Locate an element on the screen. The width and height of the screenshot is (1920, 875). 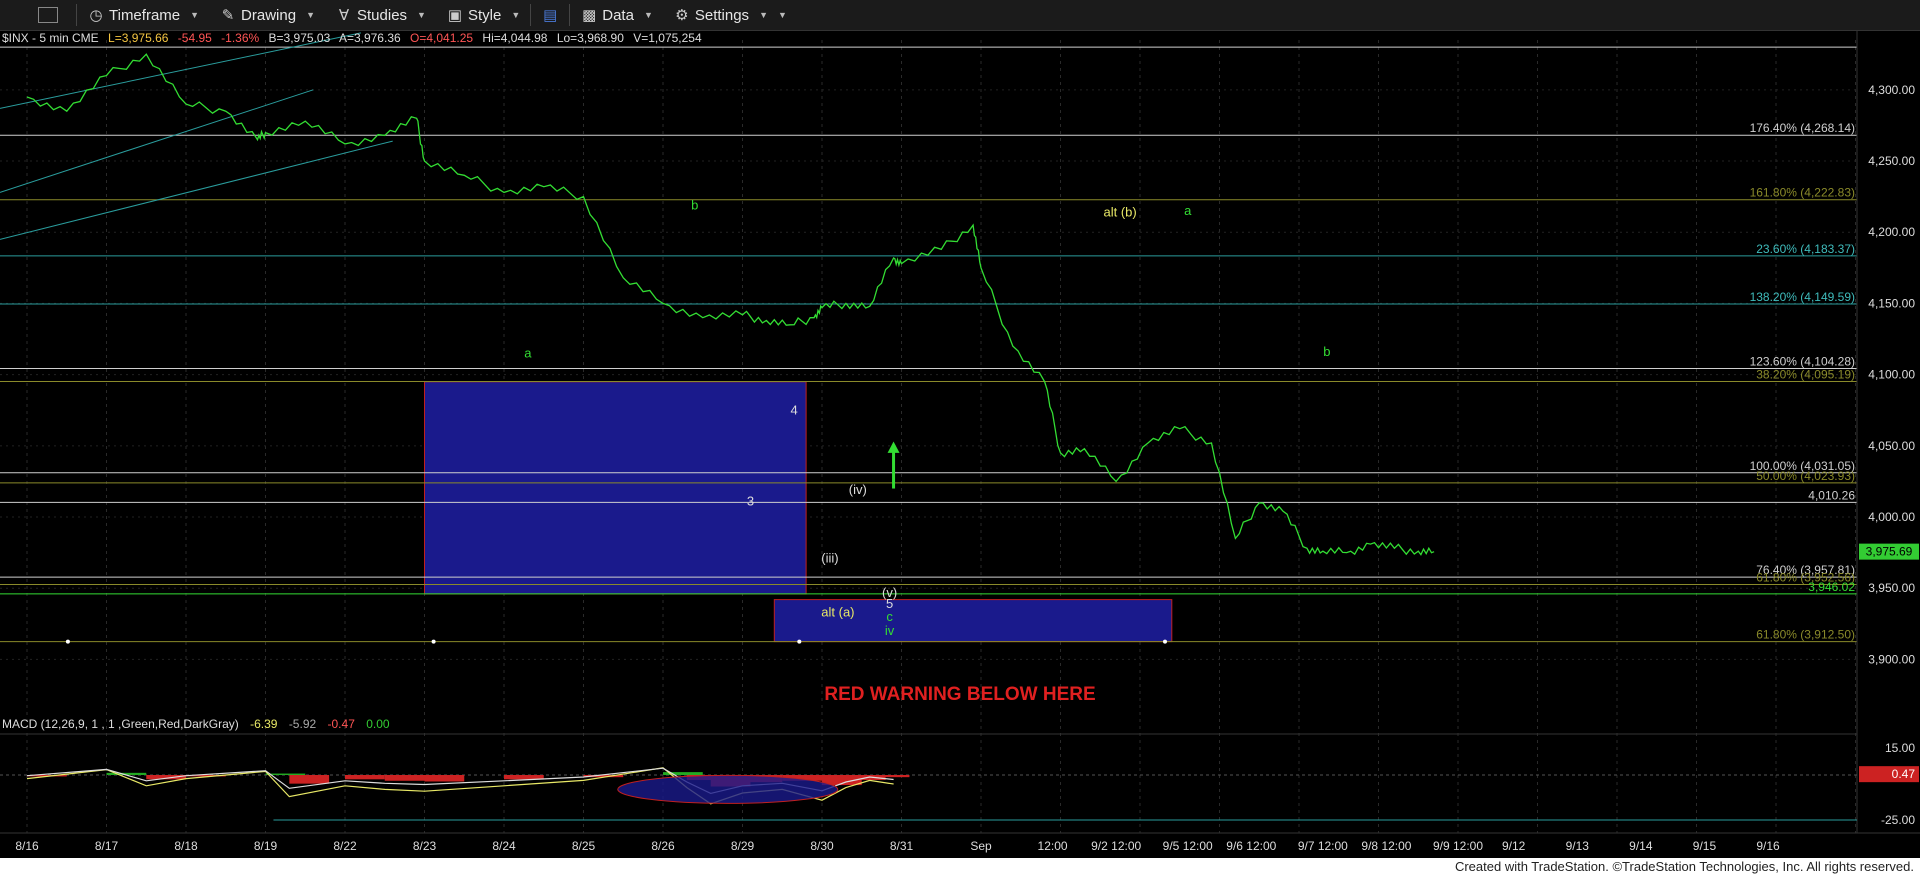
up-arrow-icon is located at coordinates (893, 447).